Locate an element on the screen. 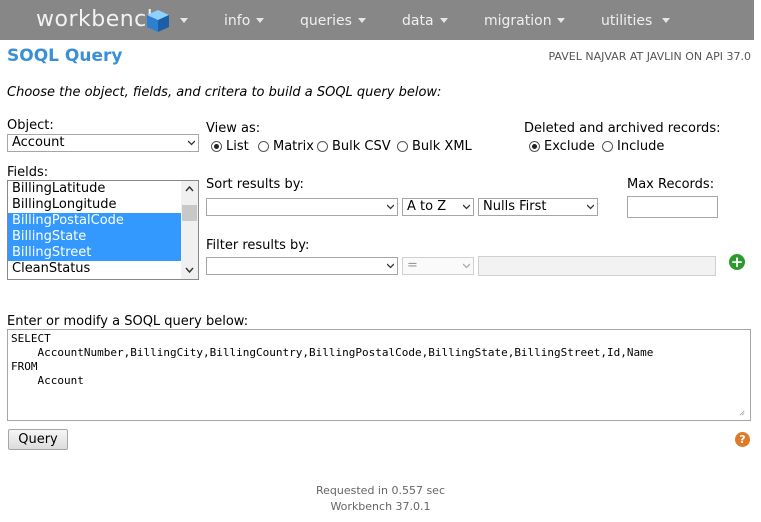  request-time: Requested in 0.557 sec is located at coordinates (380, 490).